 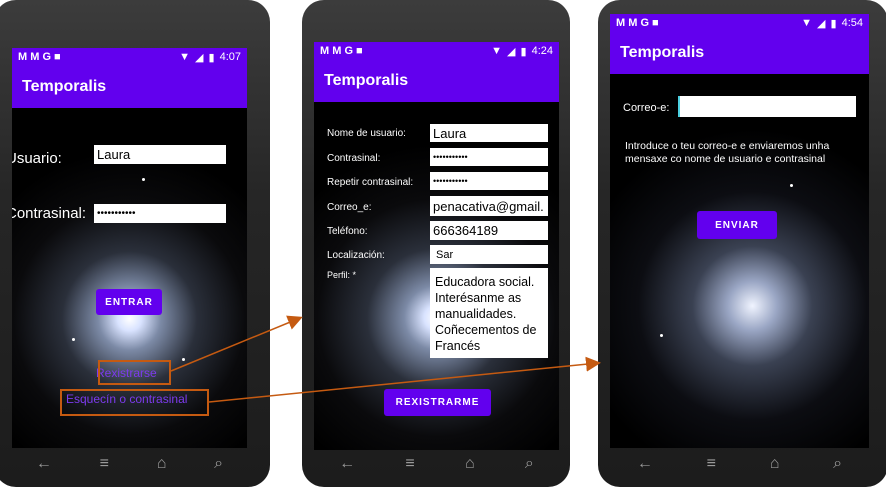 I want to click on repetir-contrasinal-input: •••••••••••, so click(x=489, y=181).